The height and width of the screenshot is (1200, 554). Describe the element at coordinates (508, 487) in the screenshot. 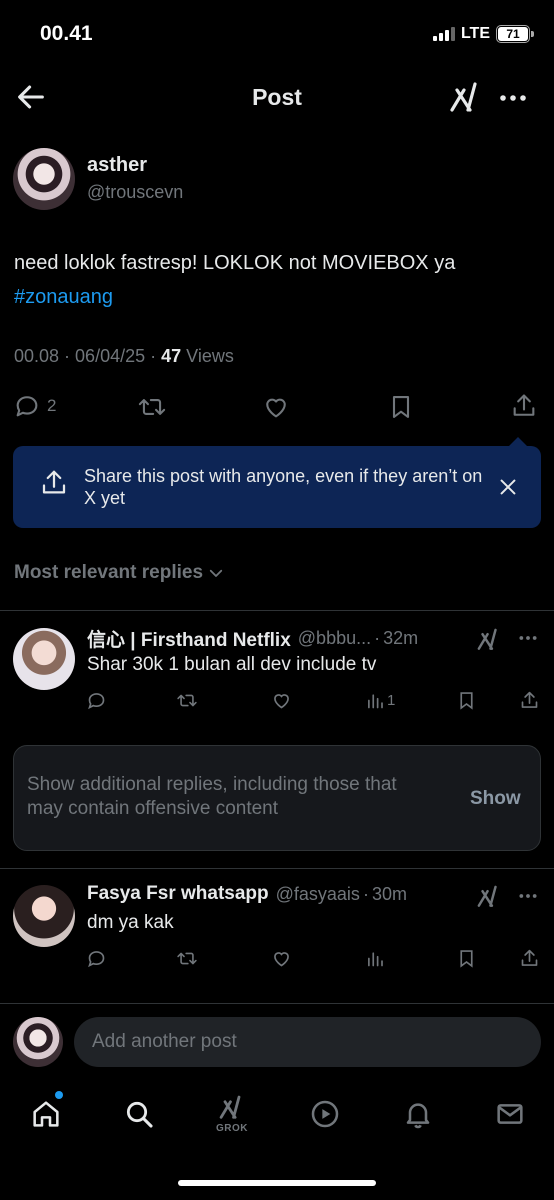

I see `close-icon` at that location.